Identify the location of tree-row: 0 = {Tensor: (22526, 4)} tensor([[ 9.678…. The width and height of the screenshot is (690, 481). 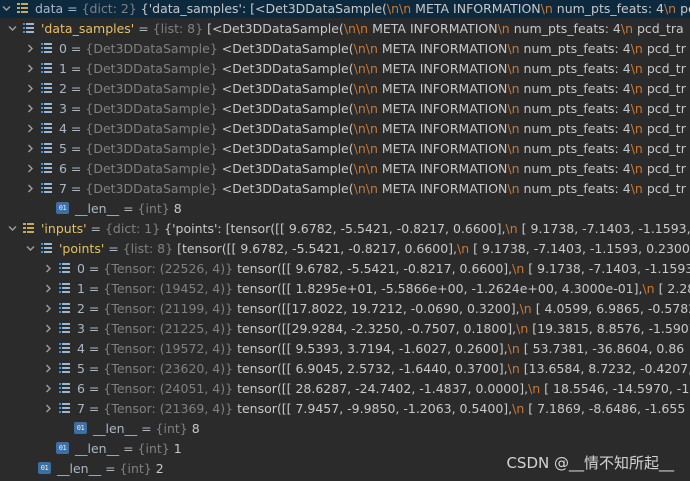
(345, 268).